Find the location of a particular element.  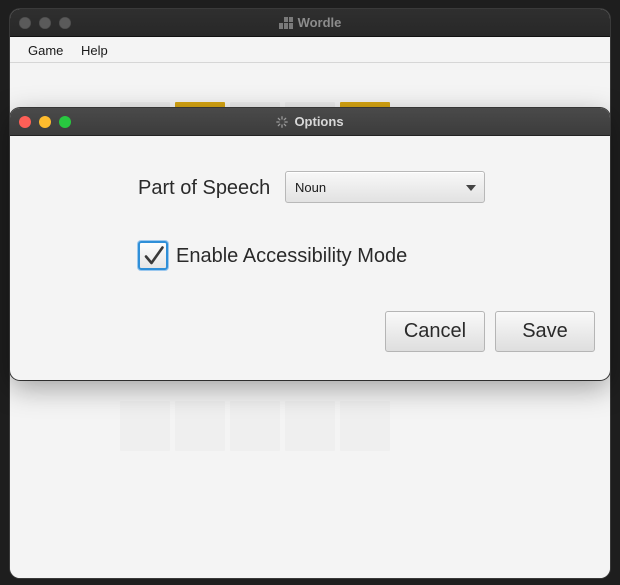

accessibility-mode-checkbox is located at coordinates (153, 255).